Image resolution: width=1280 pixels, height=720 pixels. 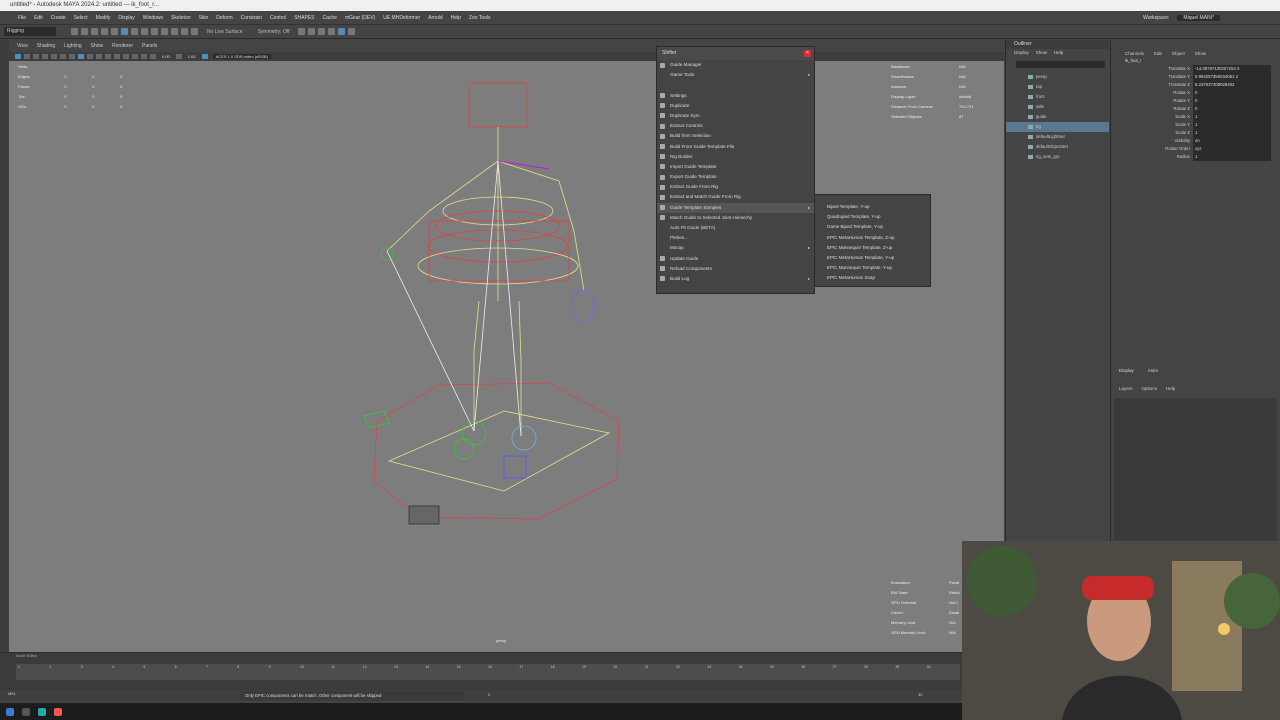 What do you see at coordinates (1178, 52) in the screenshot?
I see `channel-box-menu-item: Object` at bounding box center [1178, 52].